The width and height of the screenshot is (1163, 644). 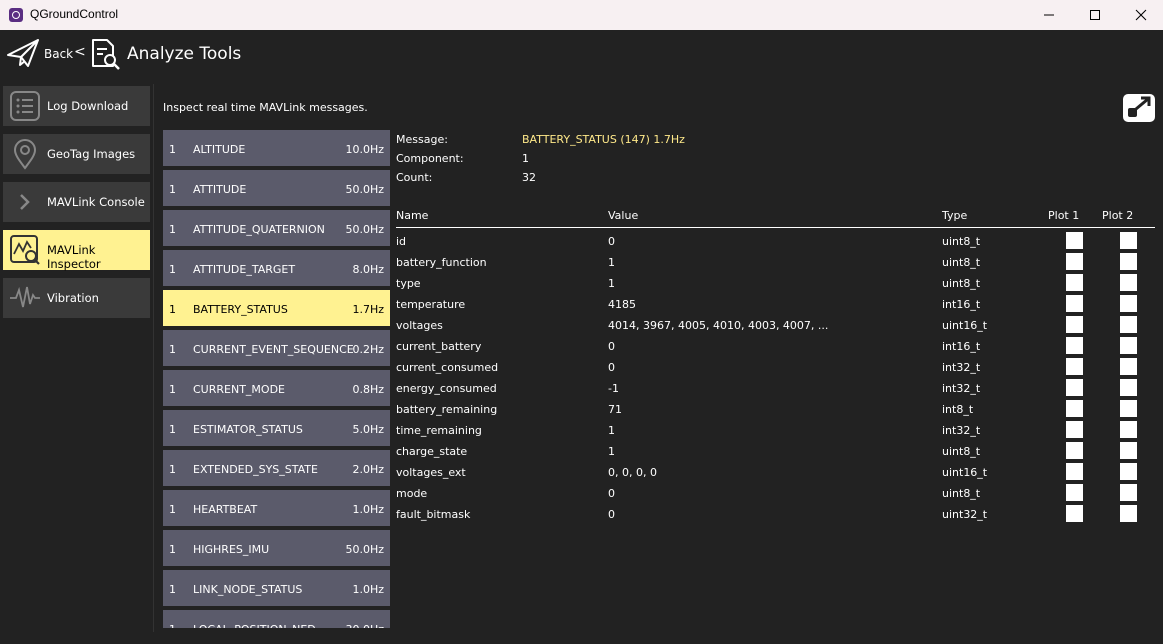 What do you see at coordinates (91, 154) in the screenshot?
I see `sidebar-item-label: GeoTag Images` at bounding box center [91, 154].